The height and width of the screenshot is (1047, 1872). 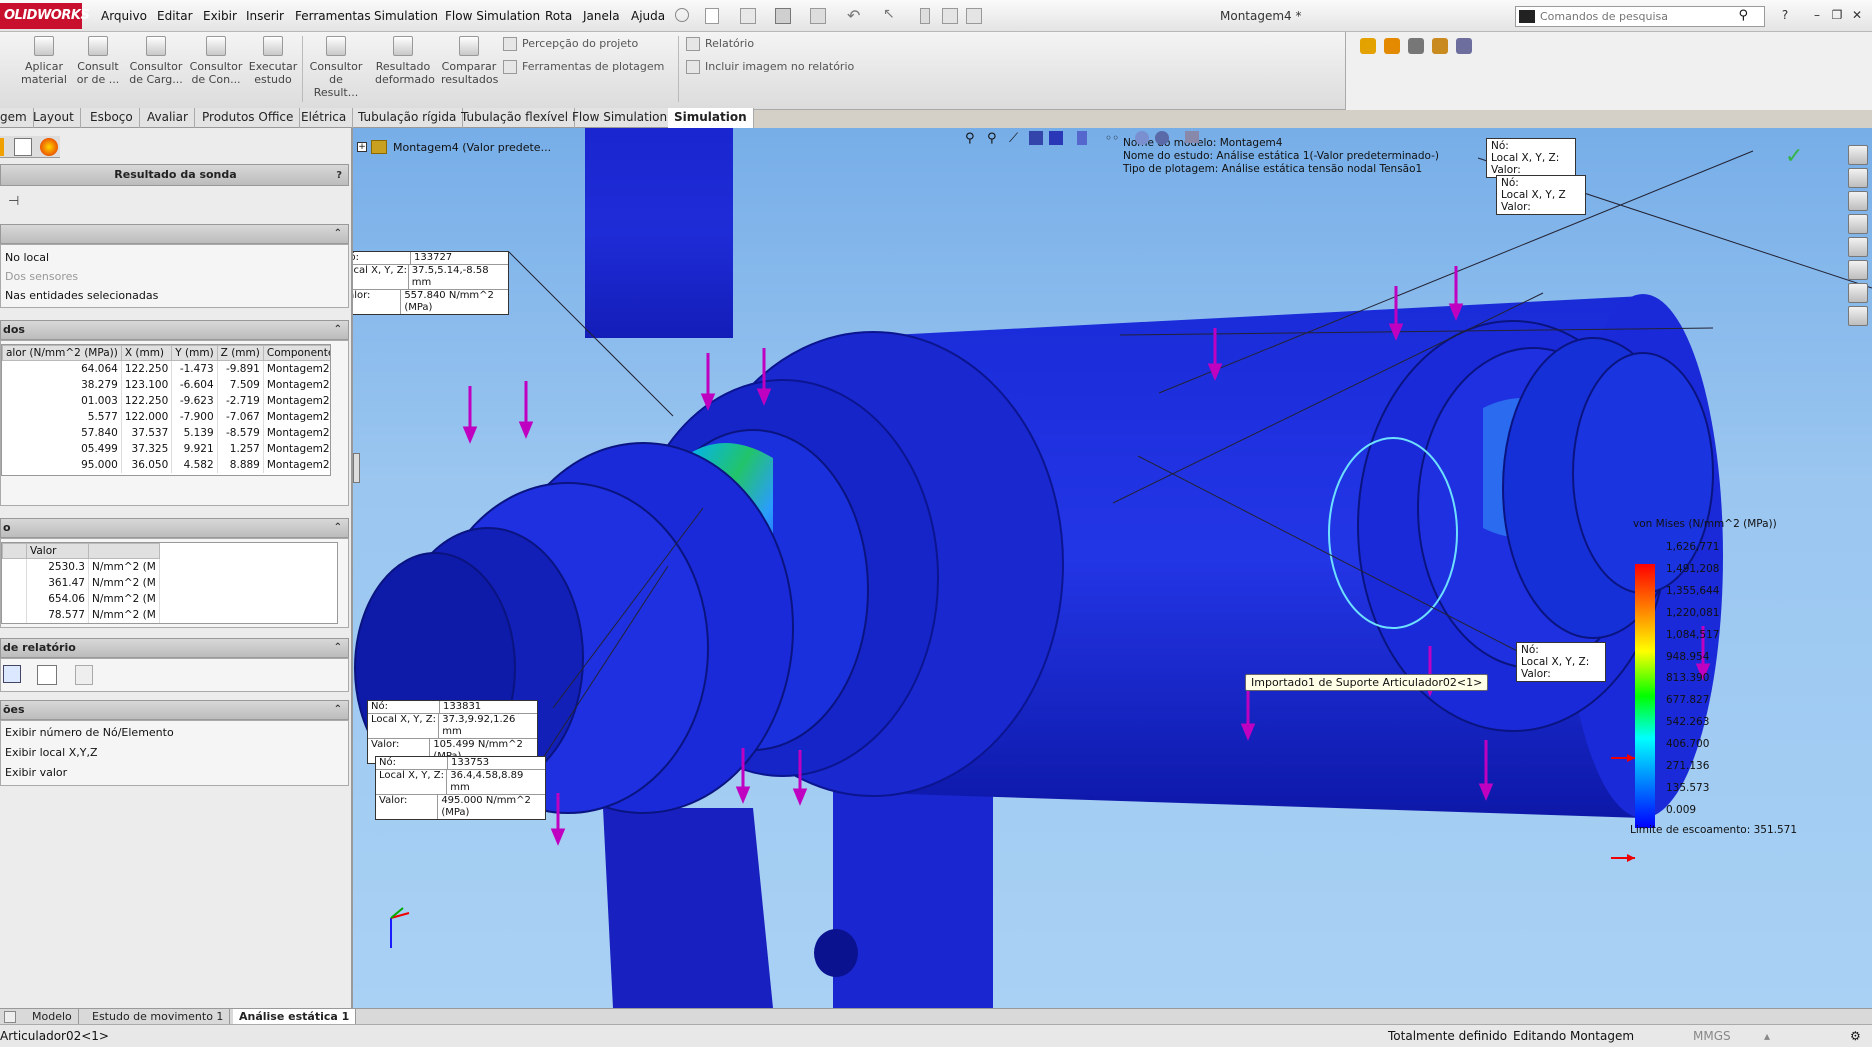 I want to click on col-valor: alor (N/mm^2 (MPa)), so click(x=62, y=353).